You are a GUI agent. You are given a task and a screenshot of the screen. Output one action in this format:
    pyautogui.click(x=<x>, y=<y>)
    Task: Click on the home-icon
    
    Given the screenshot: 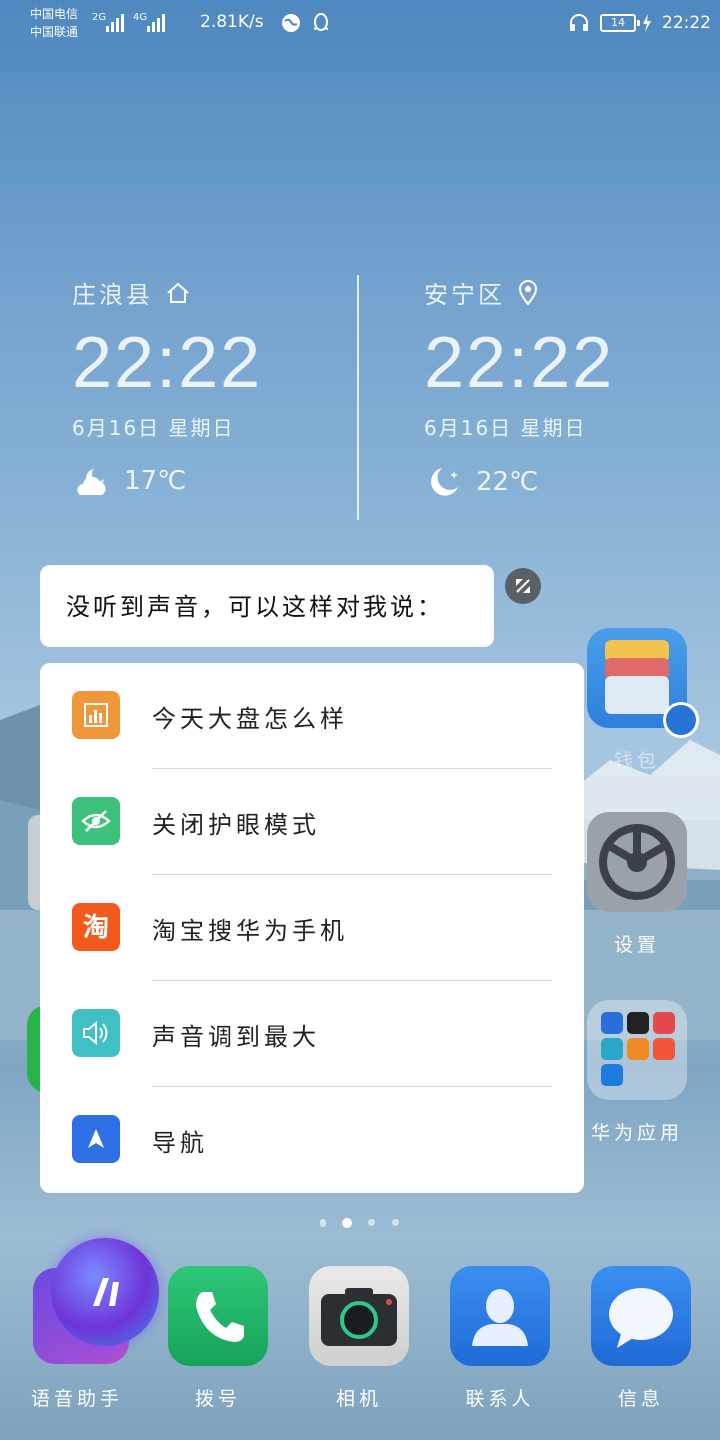 What is the action you would take?
    pyautogui.click(x=178, y=292)
    